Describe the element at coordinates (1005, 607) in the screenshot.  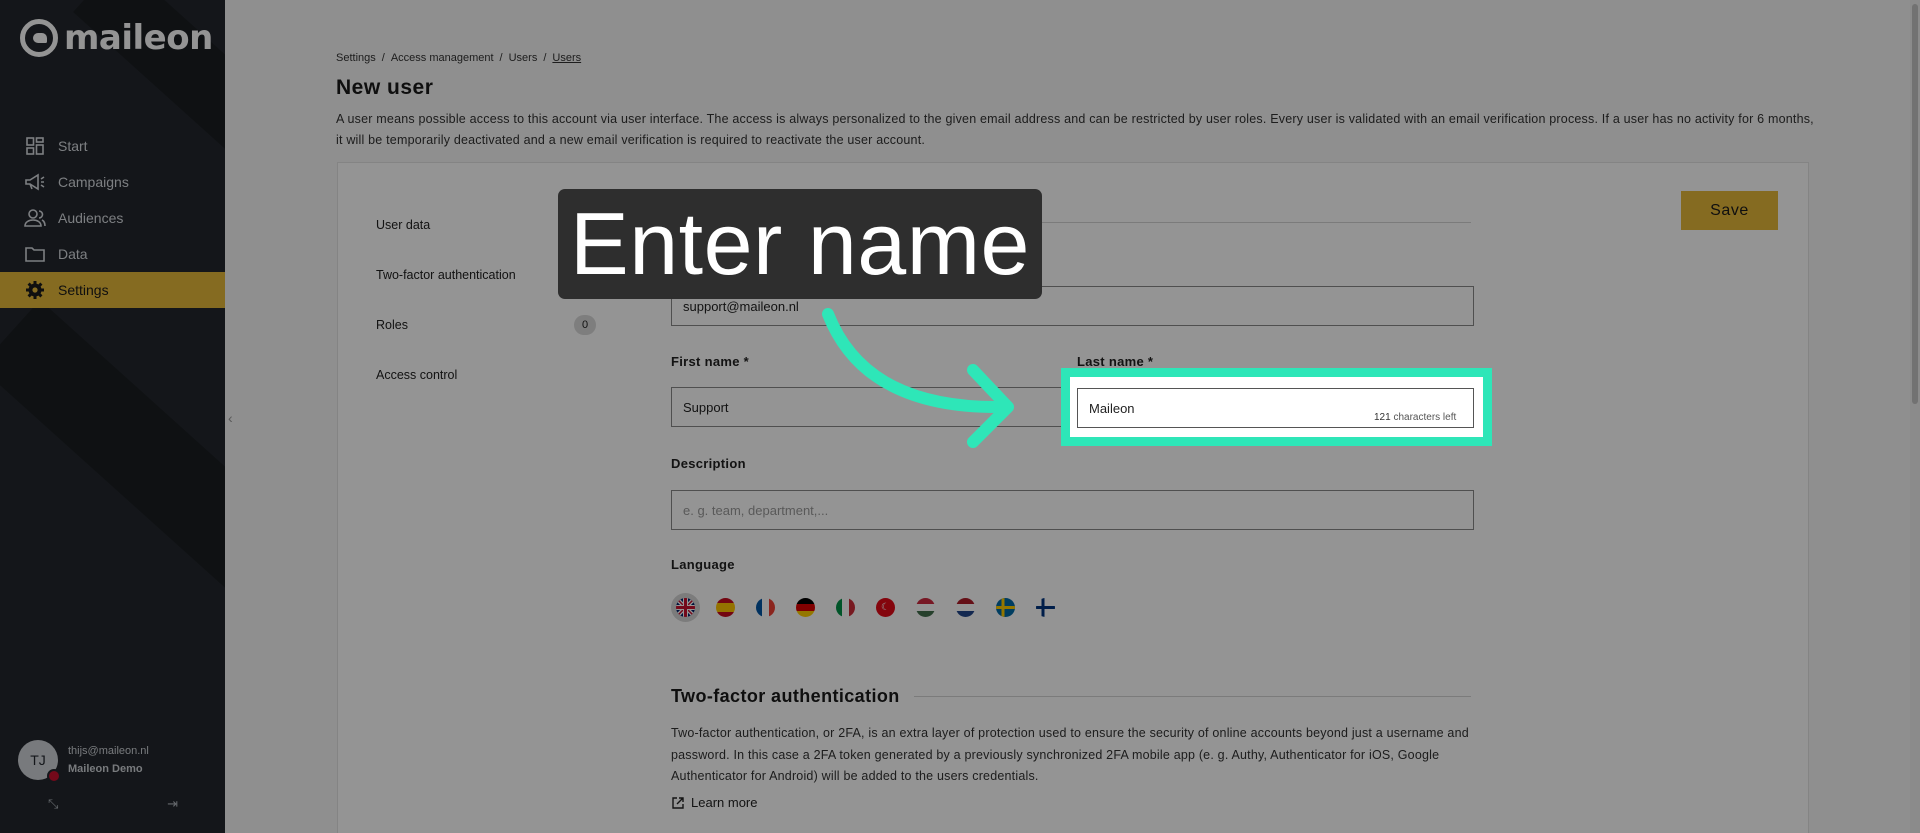
I see `lang-sv-flag-icon` at that location.